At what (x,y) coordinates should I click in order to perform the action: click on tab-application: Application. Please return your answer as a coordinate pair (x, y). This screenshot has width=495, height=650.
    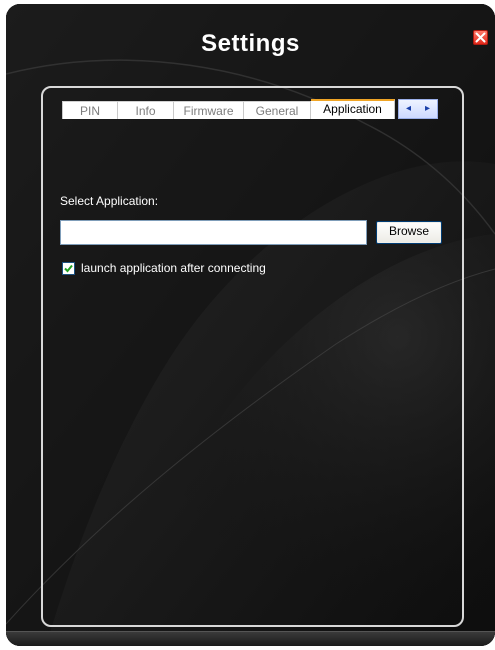
    Looking at the image, I should click on (353, 109).